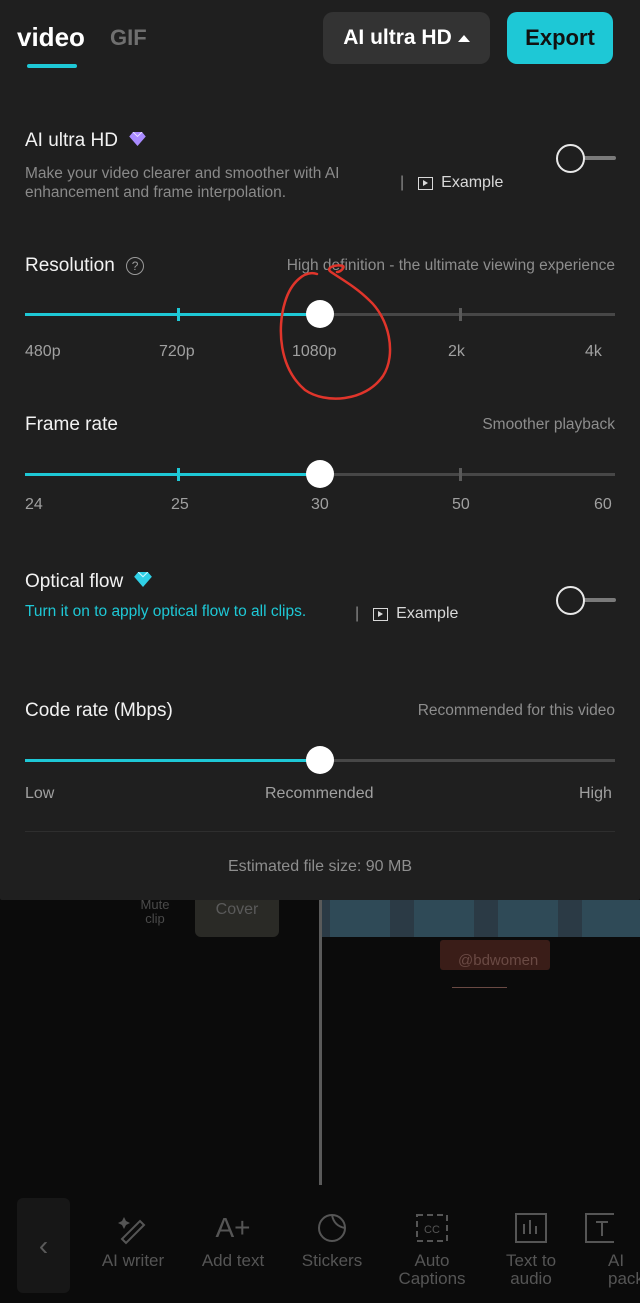 This screenshot has height=1303, width=640. I want to click on estimated-file-size: Estimated file size: 90 MB, so click(320, 866).